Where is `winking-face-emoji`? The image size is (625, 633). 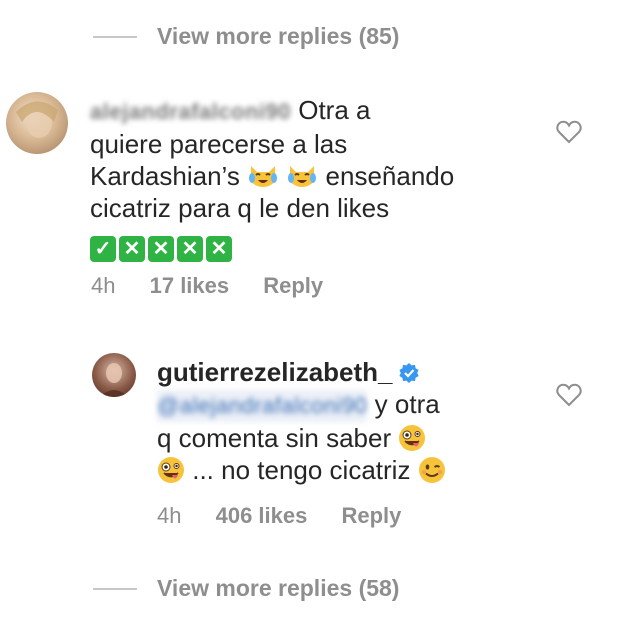 winking-face-emoji is located at coordinates (432, 470).